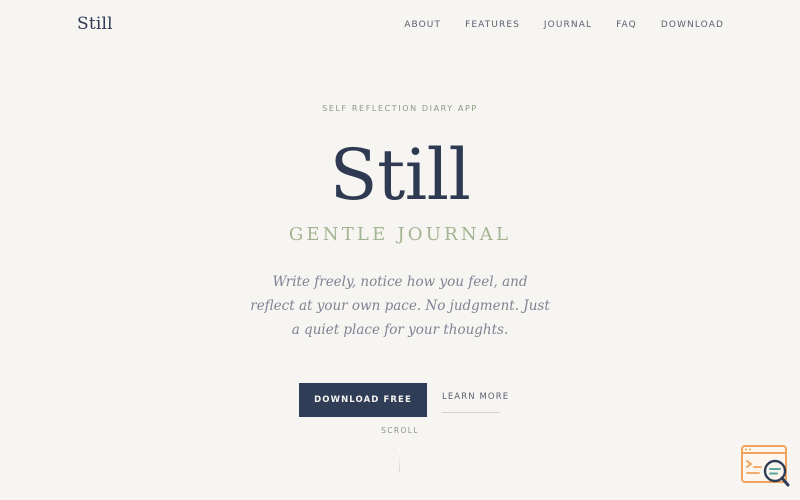 The width and height of the screenshot is (800, 500). What do you see at coordinates (400, 108) in the screenshot?
I see `hero-eyebrow: SELF REFLECTION DIARY APP` at bounding box center [400, 108].